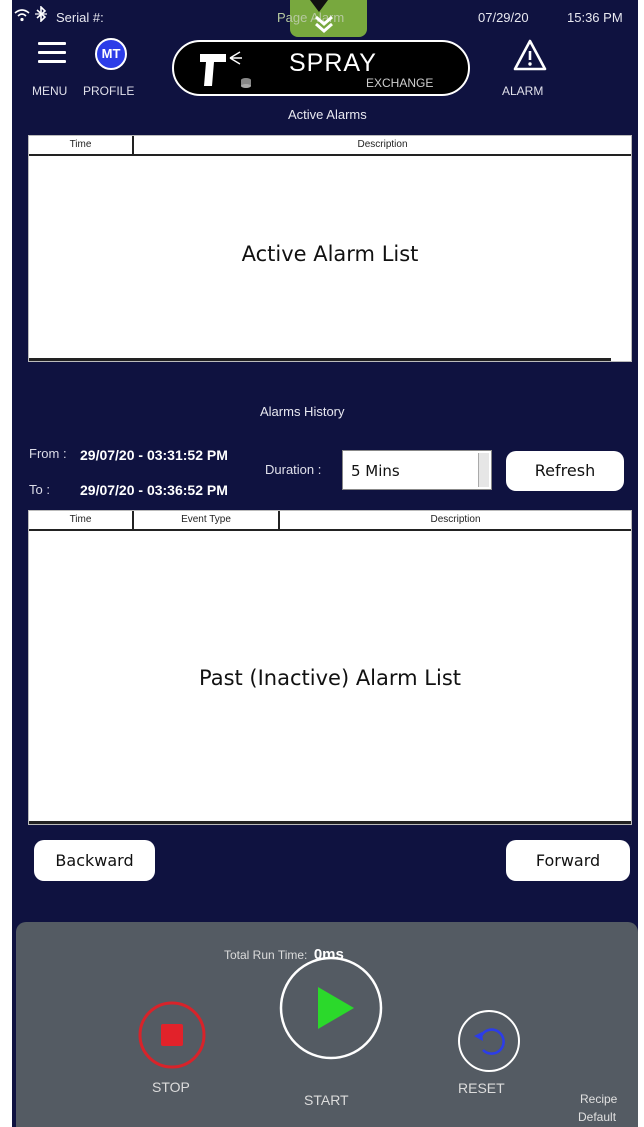 This screenshot has width=644, height=1127. I want to click on active-alarm-table-header: Time Description, so click(330, 146).